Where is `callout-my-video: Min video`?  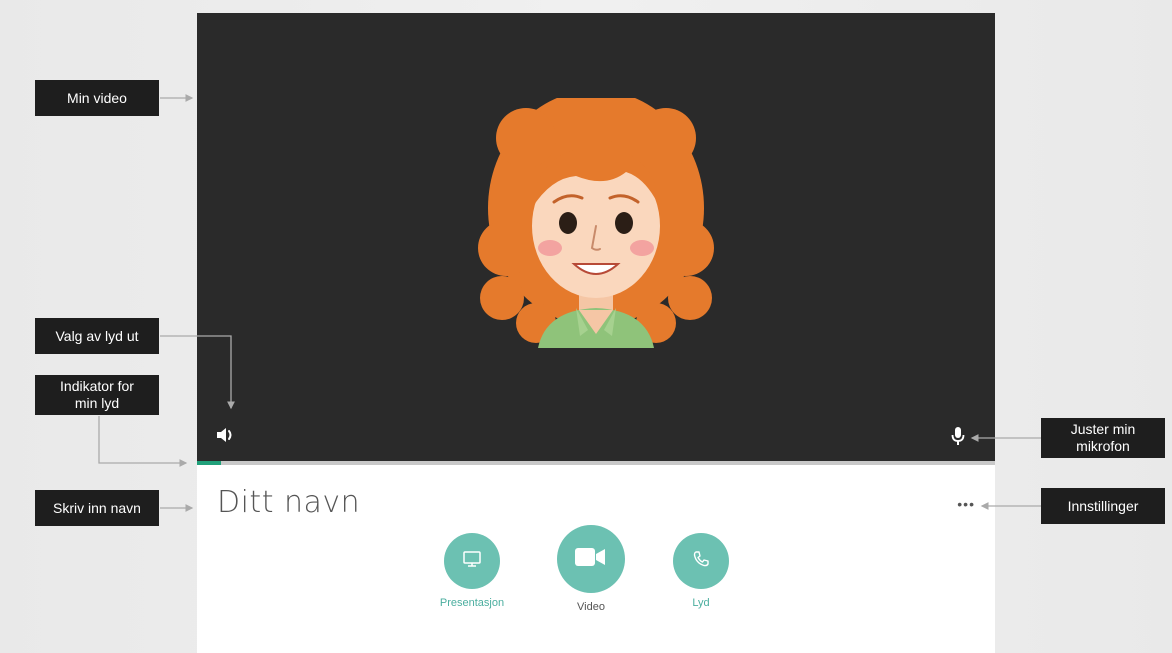 callout-my-video: Min video is located at coordinates (97, 98).